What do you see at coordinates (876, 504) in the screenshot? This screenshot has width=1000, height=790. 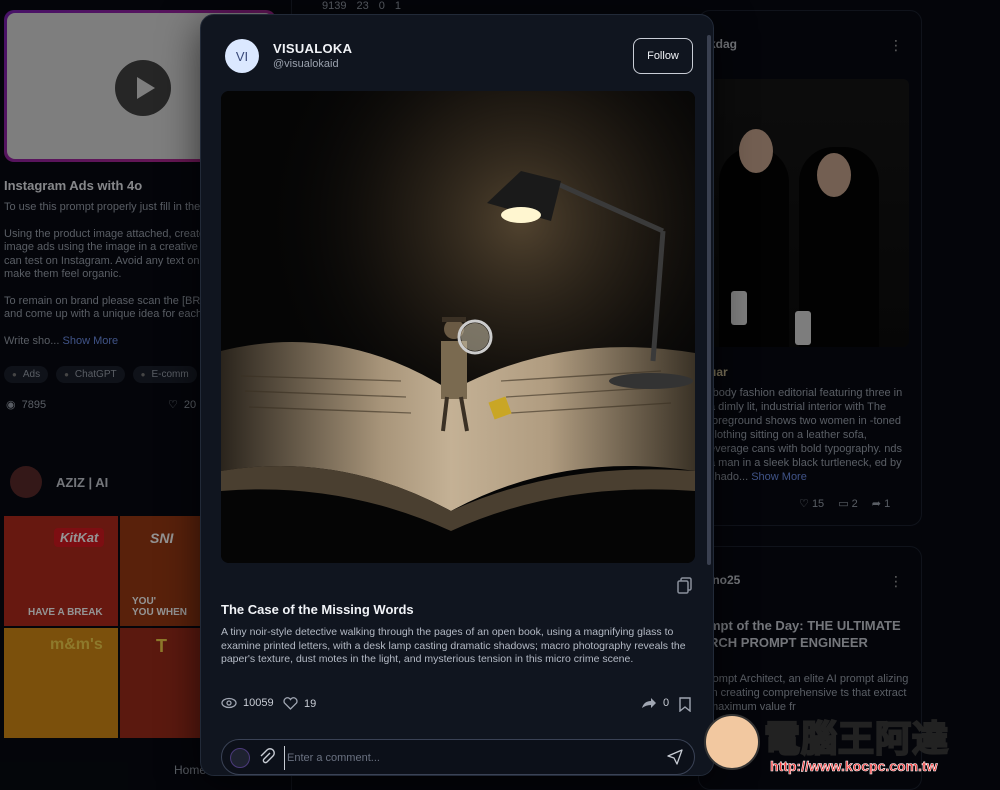 I see `share-icon: ➦` at bounding box center [876, 504].